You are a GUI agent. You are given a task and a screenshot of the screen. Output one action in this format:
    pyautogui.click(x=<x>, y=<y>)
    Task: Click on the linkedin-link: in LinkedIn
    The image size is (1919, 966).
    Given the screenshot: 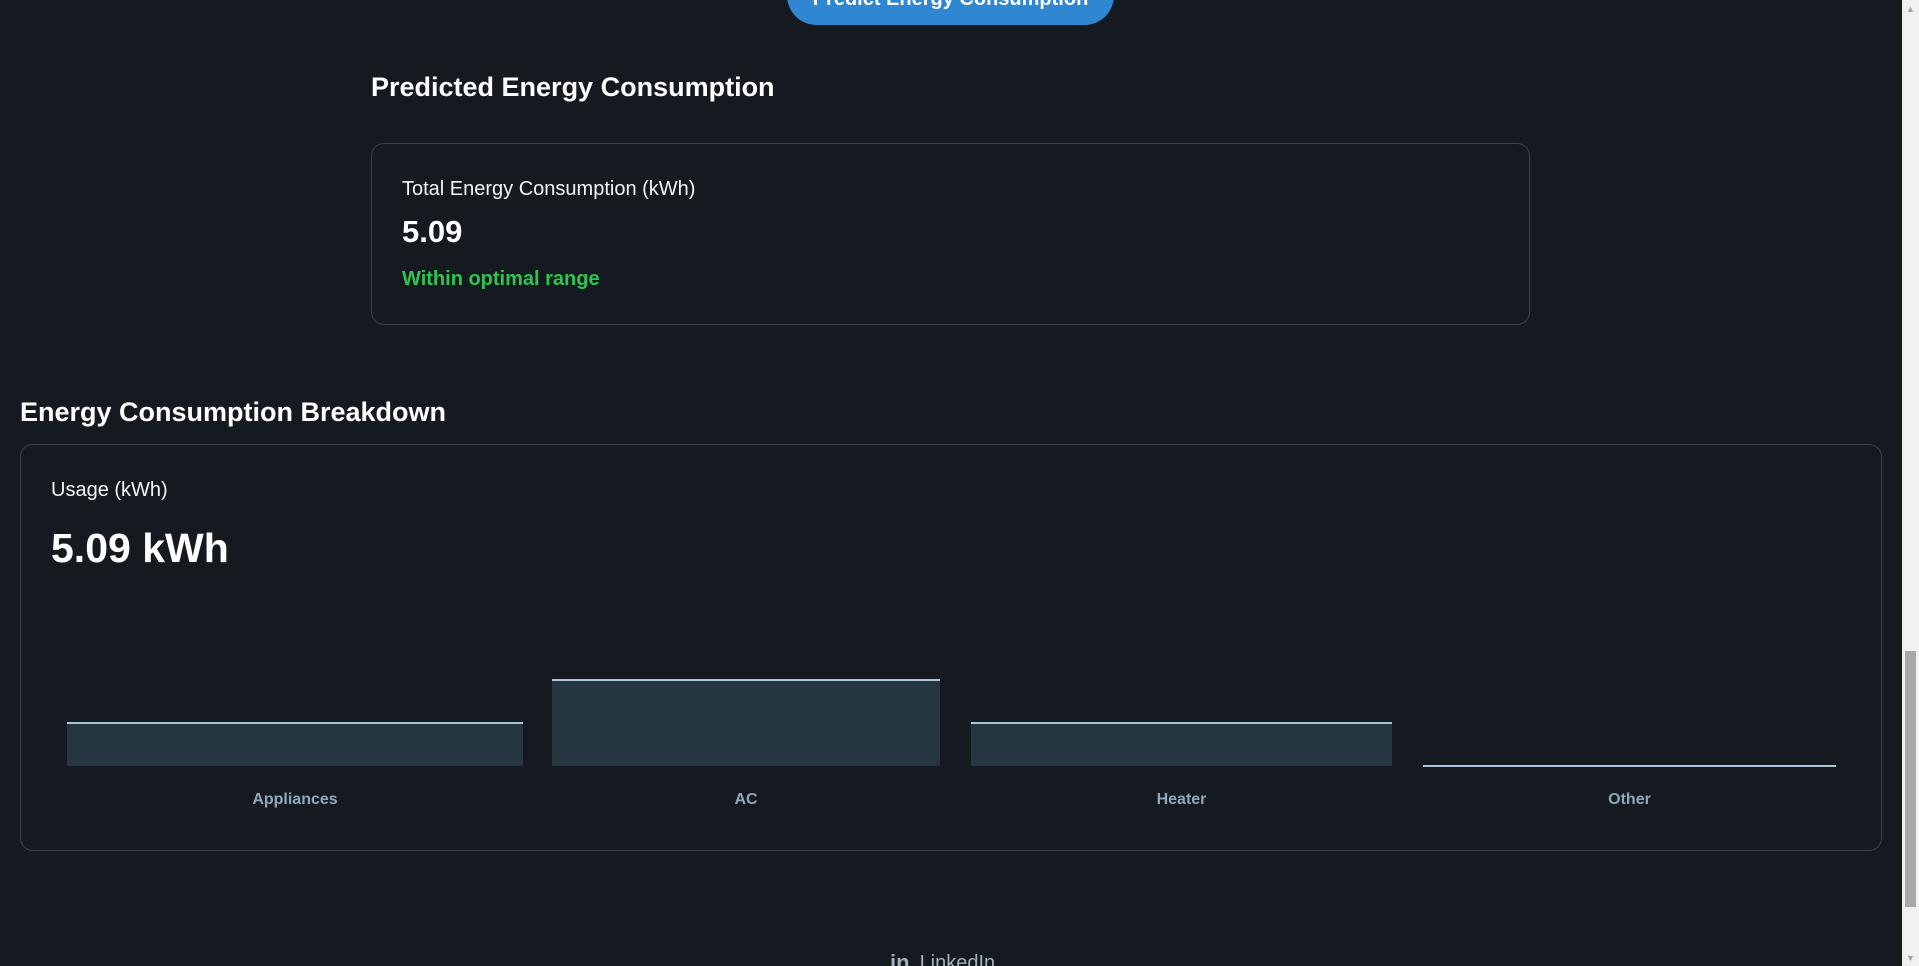 What is the action you would take?
    pyautogui.click(x=942, y=958)
    